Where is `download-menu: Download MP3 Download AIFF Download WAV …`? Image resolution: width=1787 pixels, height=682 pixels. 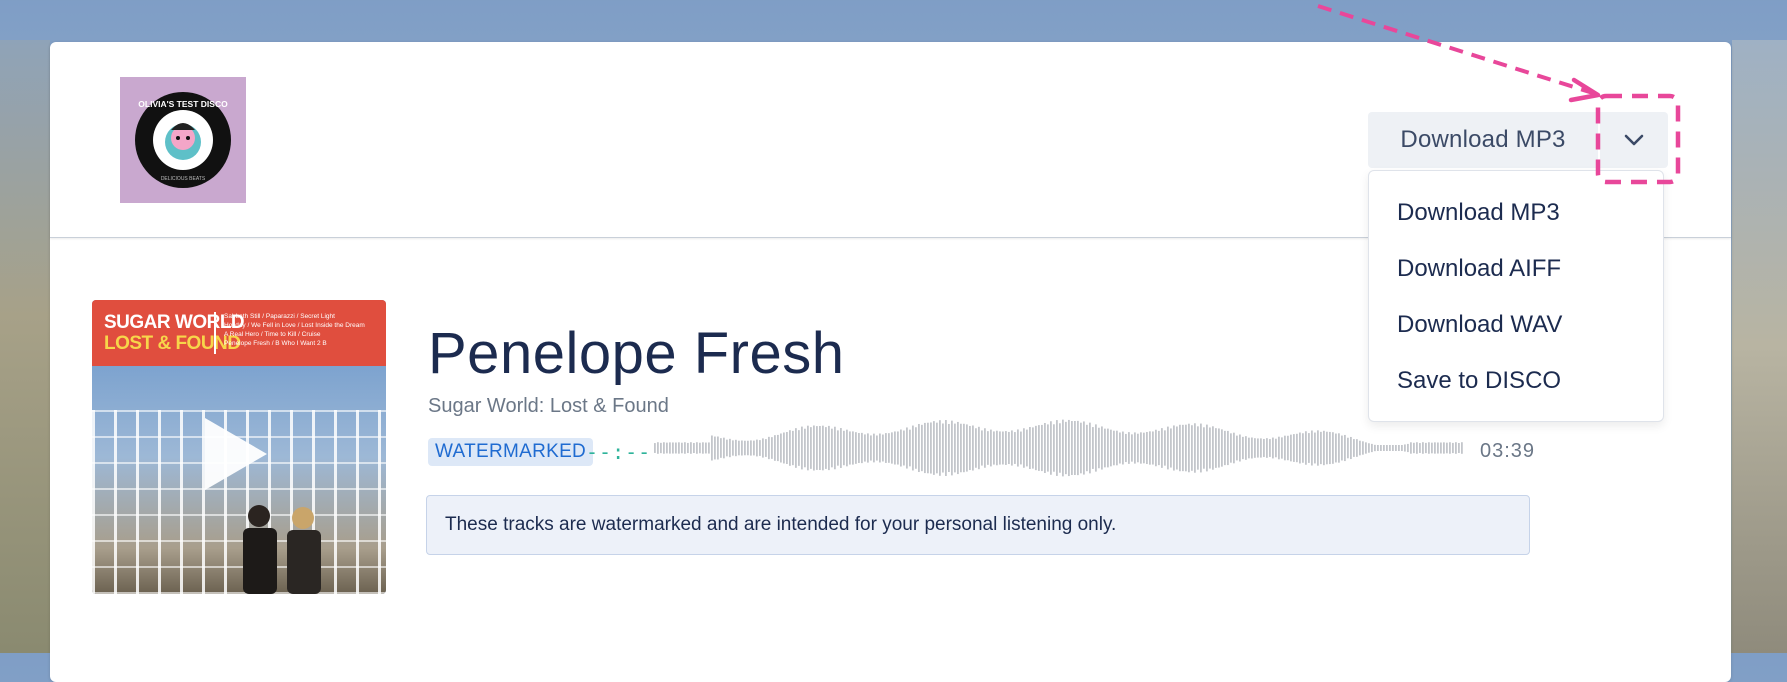 download-menu: Download MP3 Download AIFF Download WAV … is located at coordinates (1516, 296).